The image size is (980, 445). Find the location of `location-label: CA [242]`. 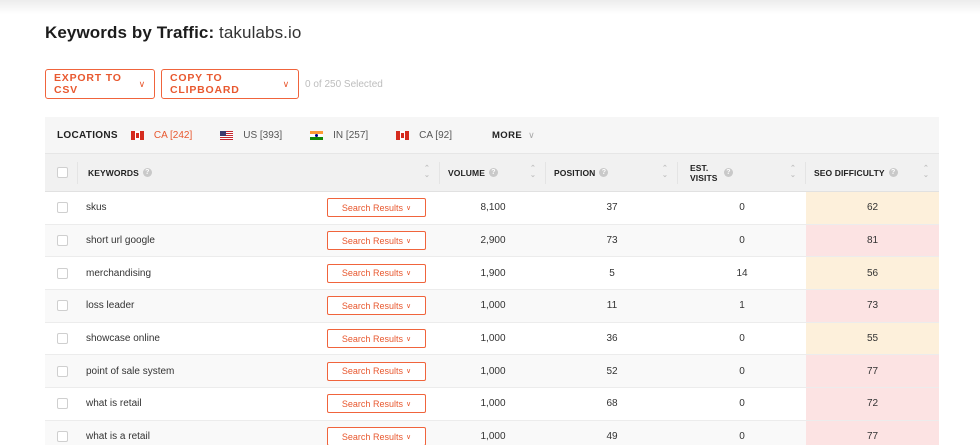

location-label: CA [242] is located at coordinates (173, 135).